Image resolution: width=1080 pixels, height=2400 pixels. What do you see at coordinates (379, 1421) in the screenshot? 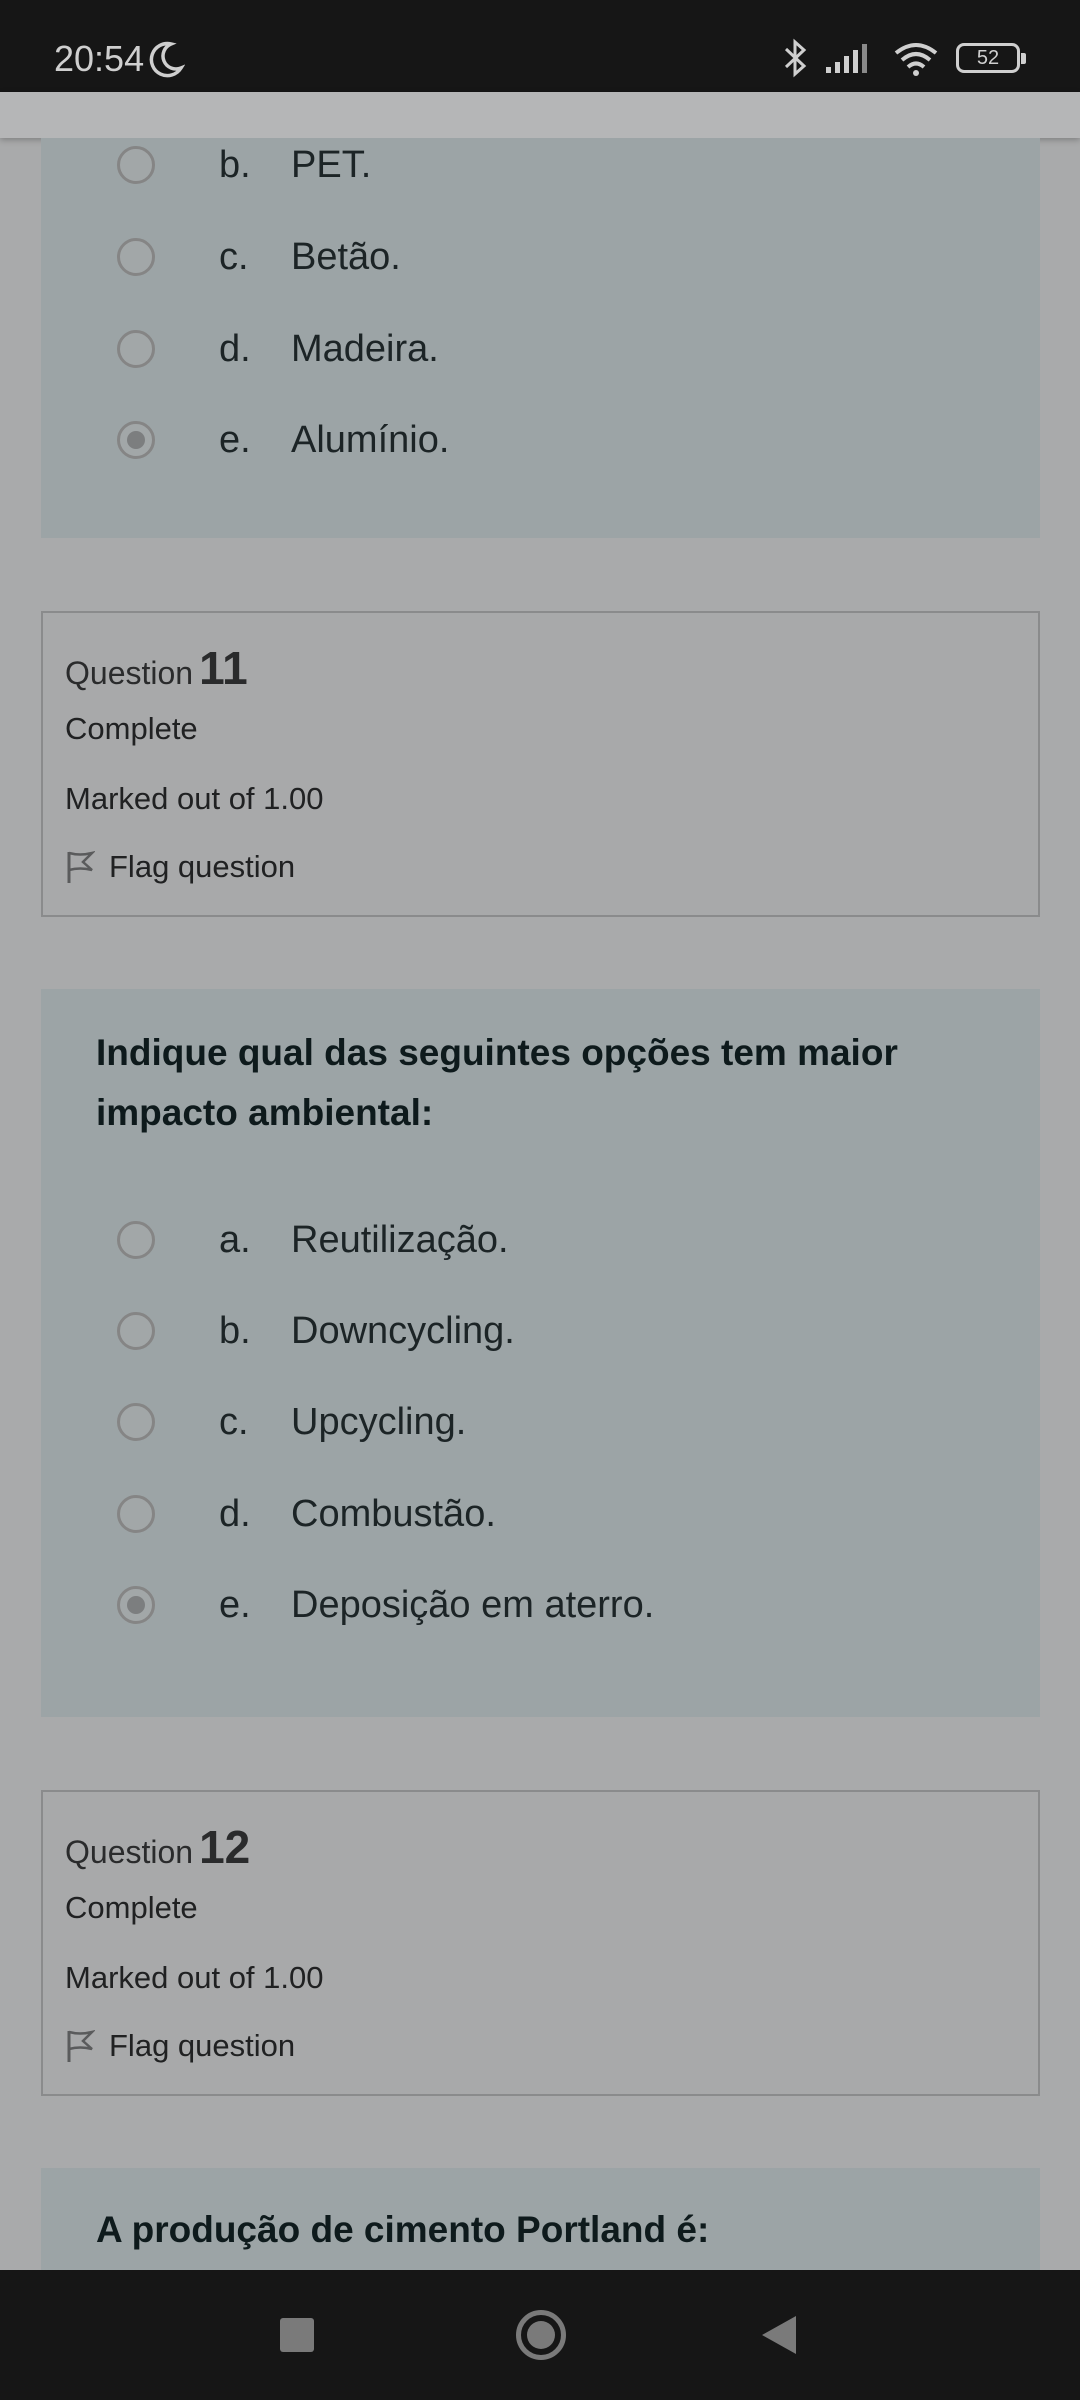
I see `option-text: Upcycling.` at bounding box center [379, 1421].